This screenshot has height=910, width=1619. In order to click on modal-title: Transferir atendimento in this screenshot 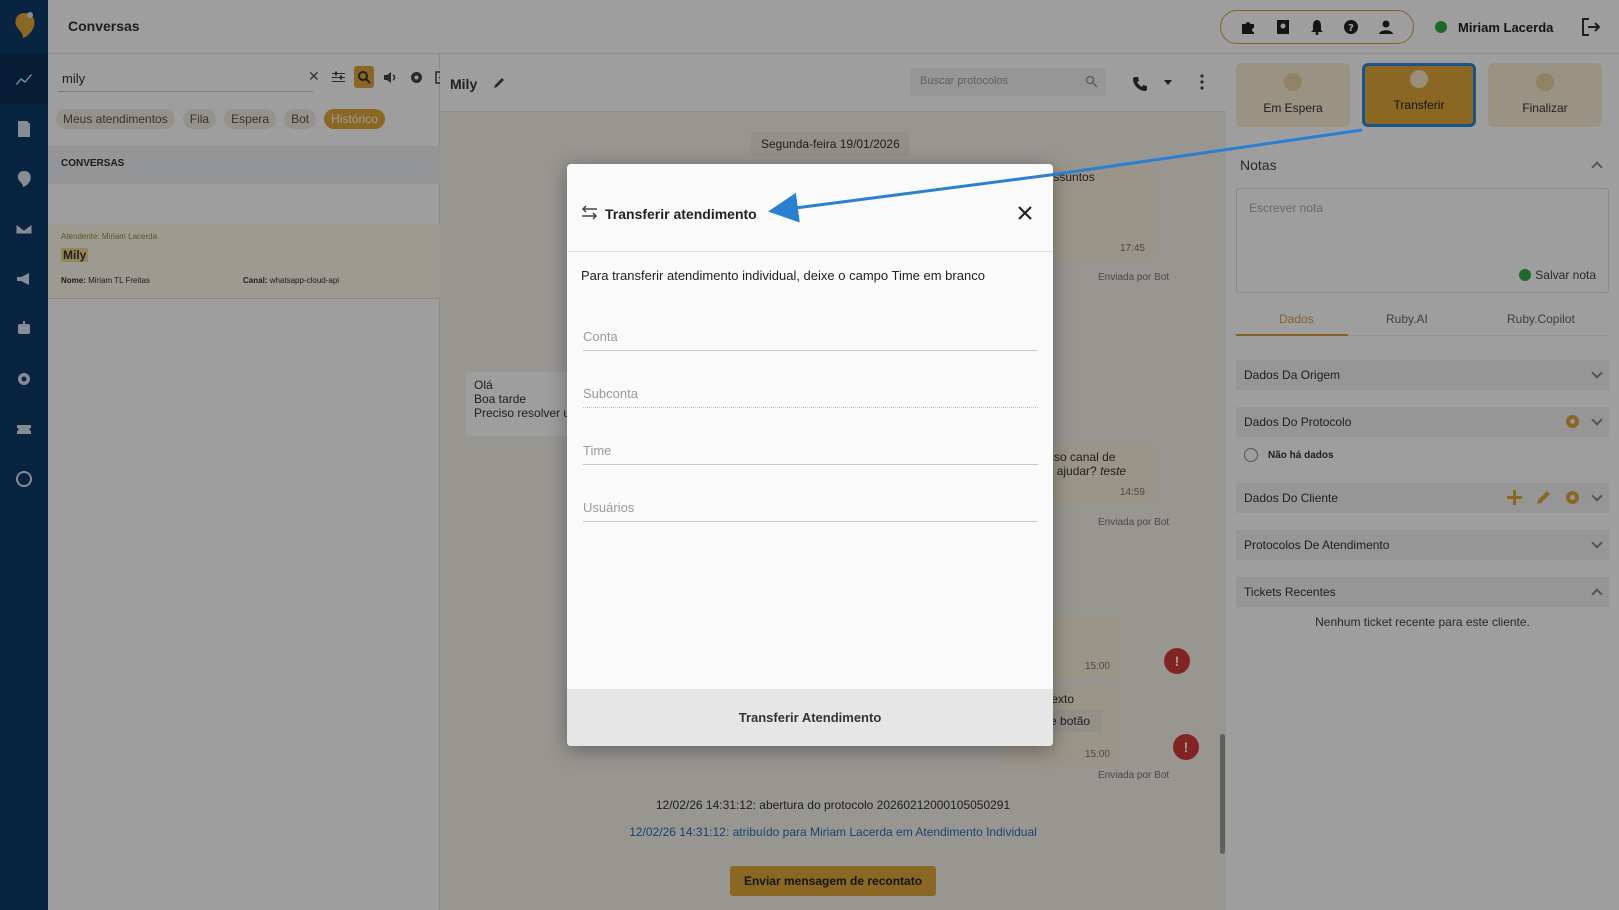, I will do `click(681, 214)`.